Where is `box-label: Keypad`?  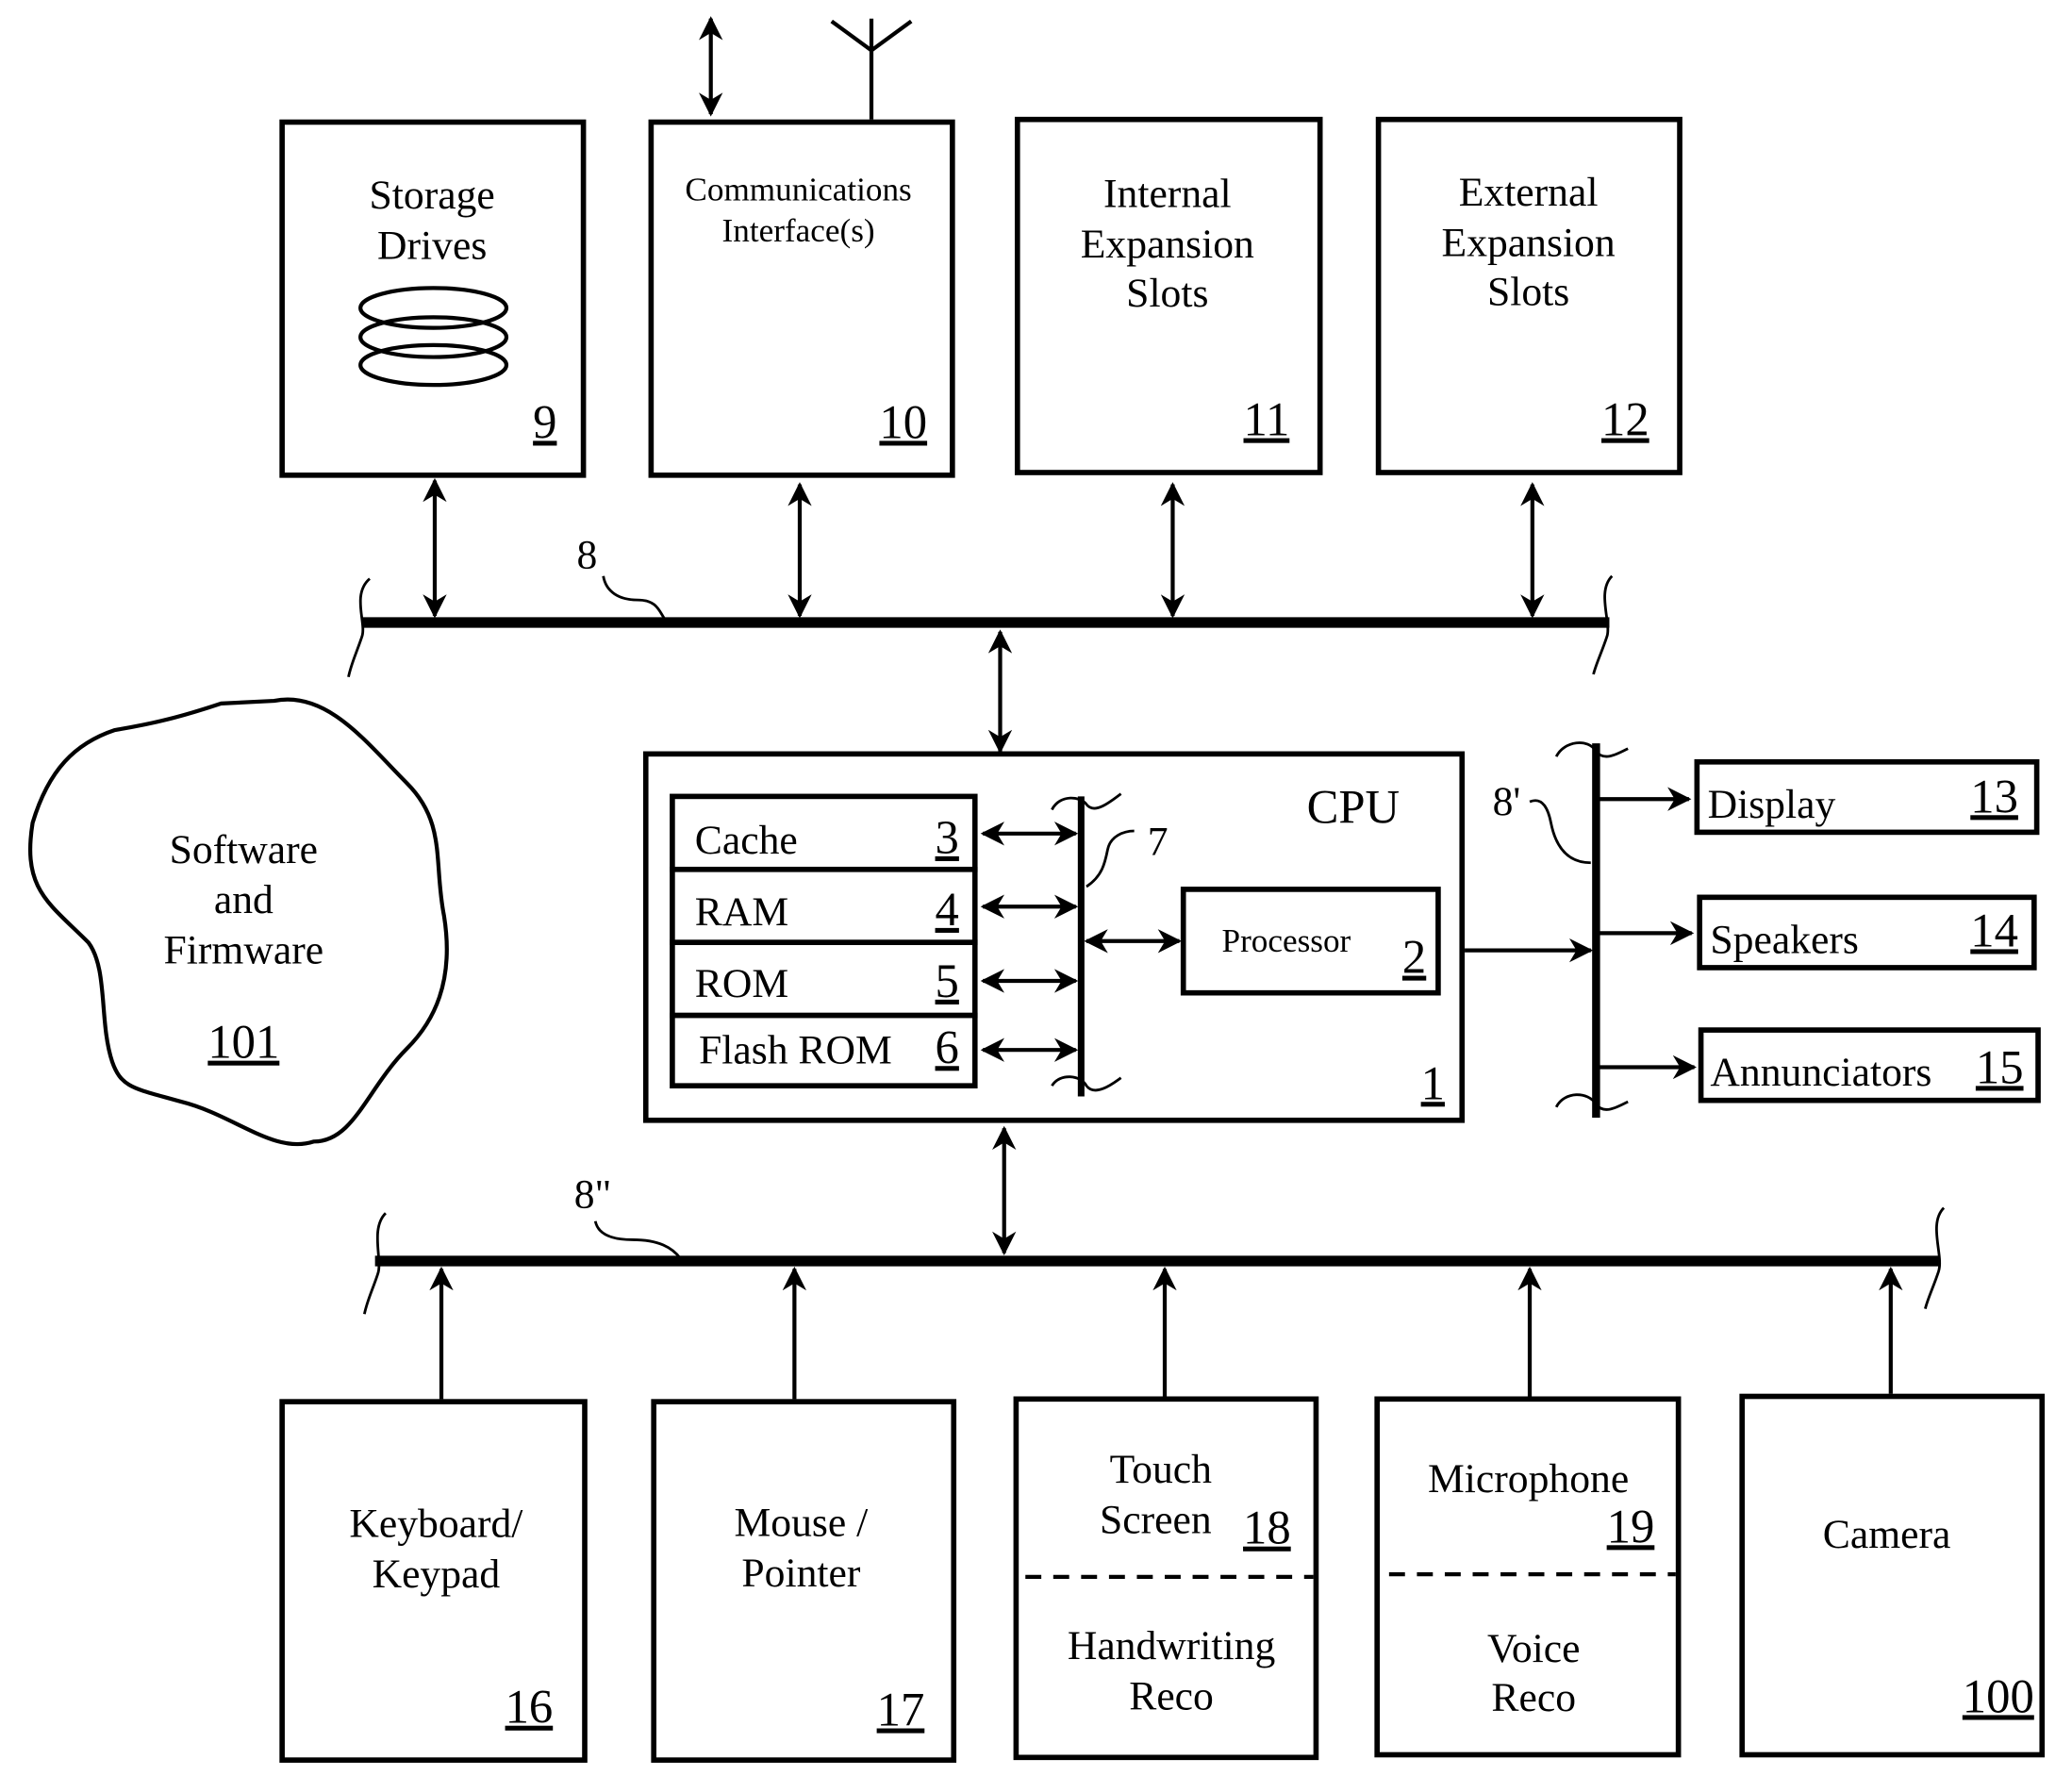
box-label: Keypad is located at coordinates (437, 1574).